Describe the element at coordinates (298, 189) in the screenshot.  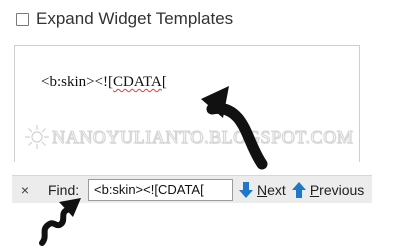
I see `arrow-up-icon` at that location.